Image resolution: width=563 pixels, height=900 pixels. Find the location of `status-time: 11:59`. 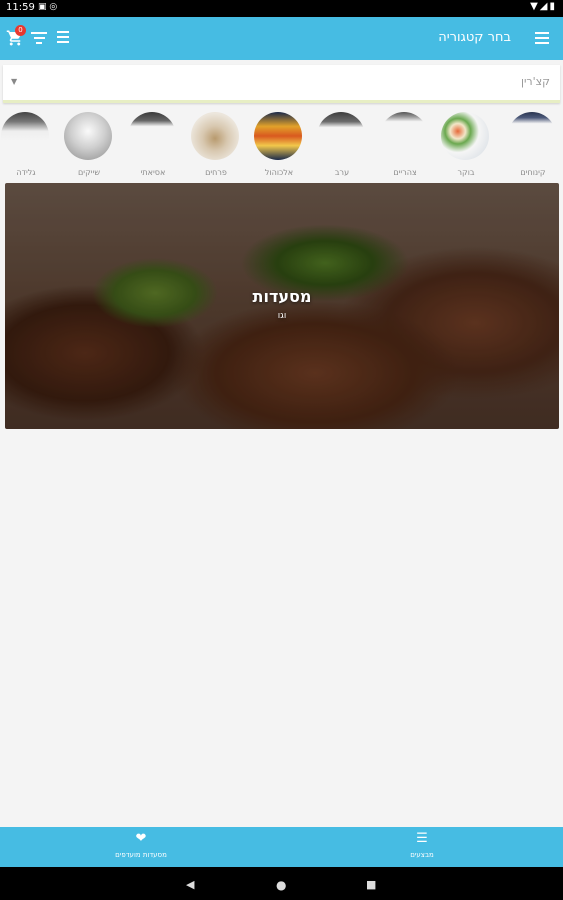

status-time: 11:59 is located at coordinates (20, 7).